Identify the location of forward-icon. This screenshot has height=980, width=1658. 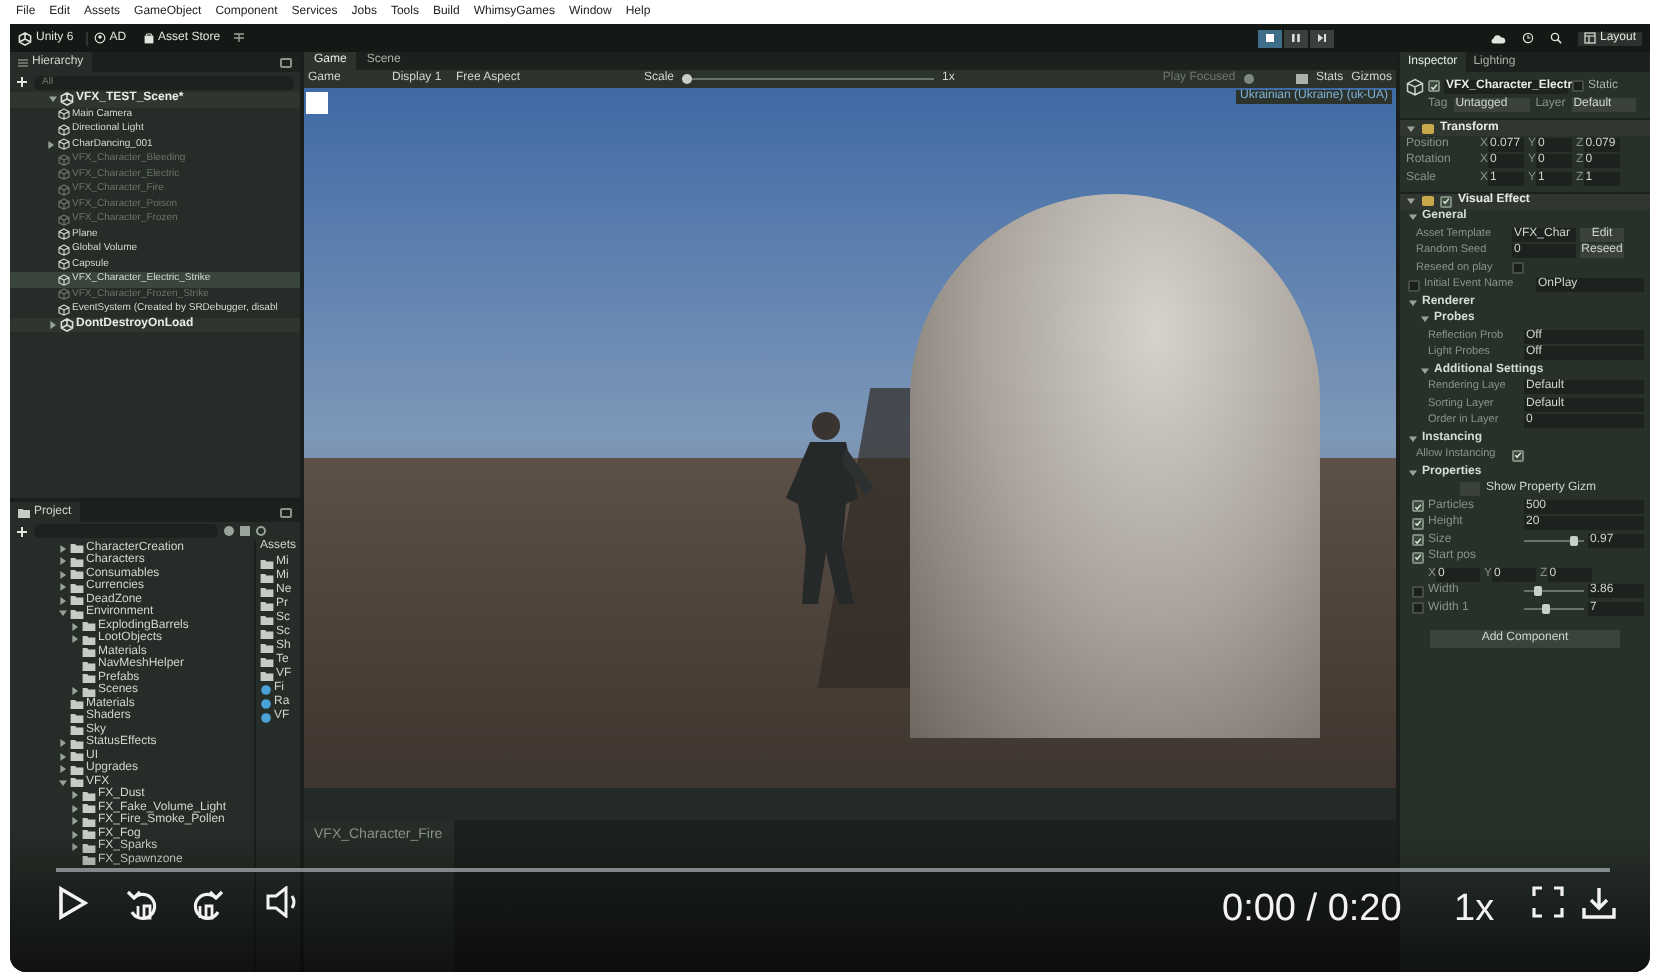
(208, 904).